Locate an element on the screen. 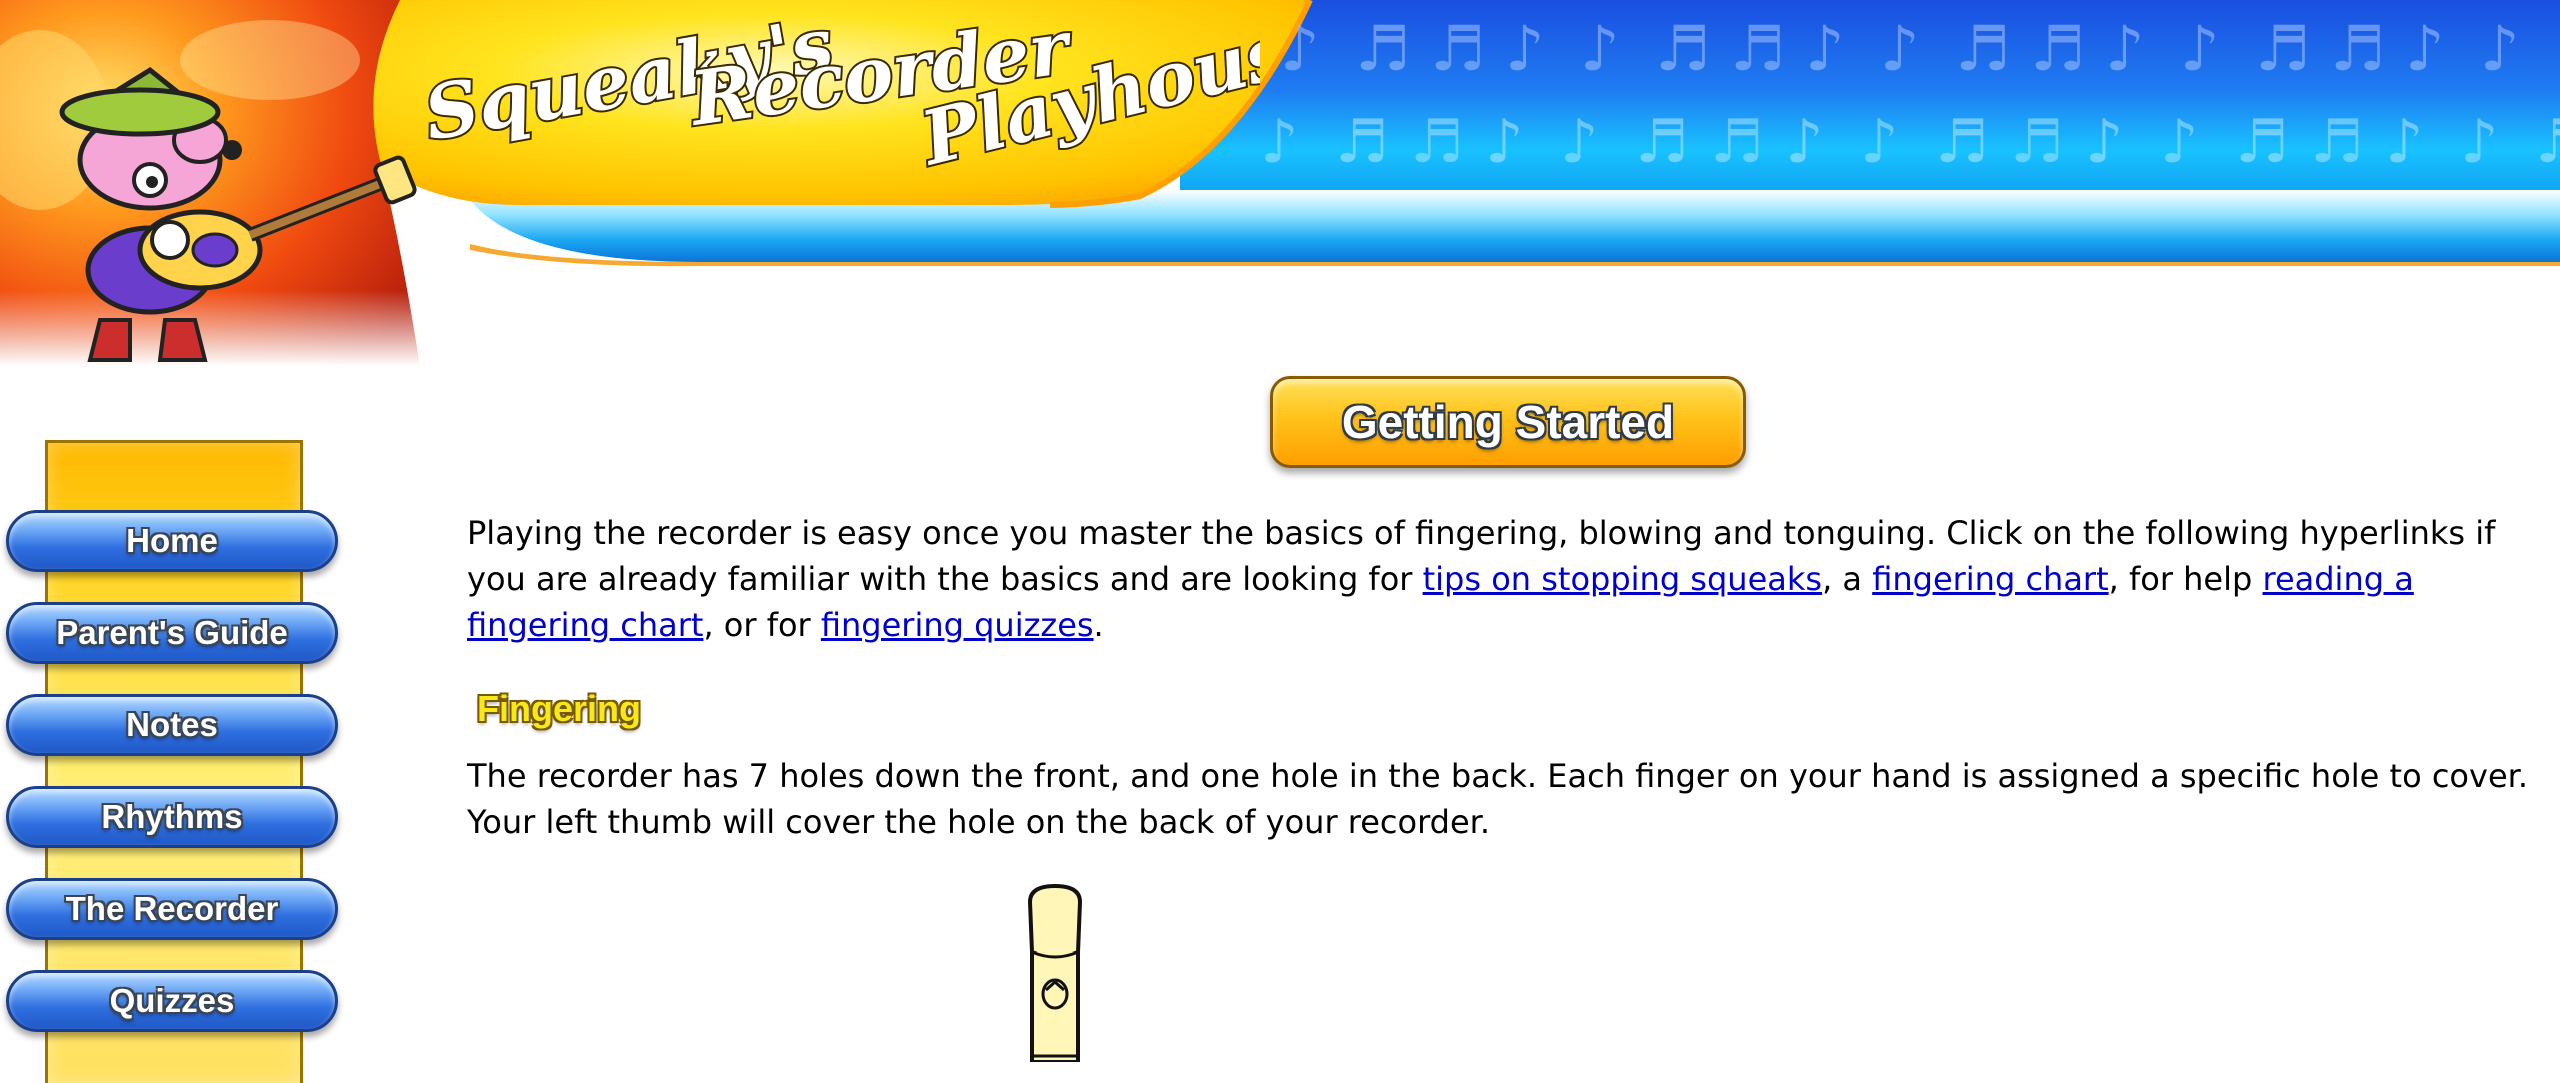  nav-button-quizzes: Quizzes is located at coordinates (172, 1001).